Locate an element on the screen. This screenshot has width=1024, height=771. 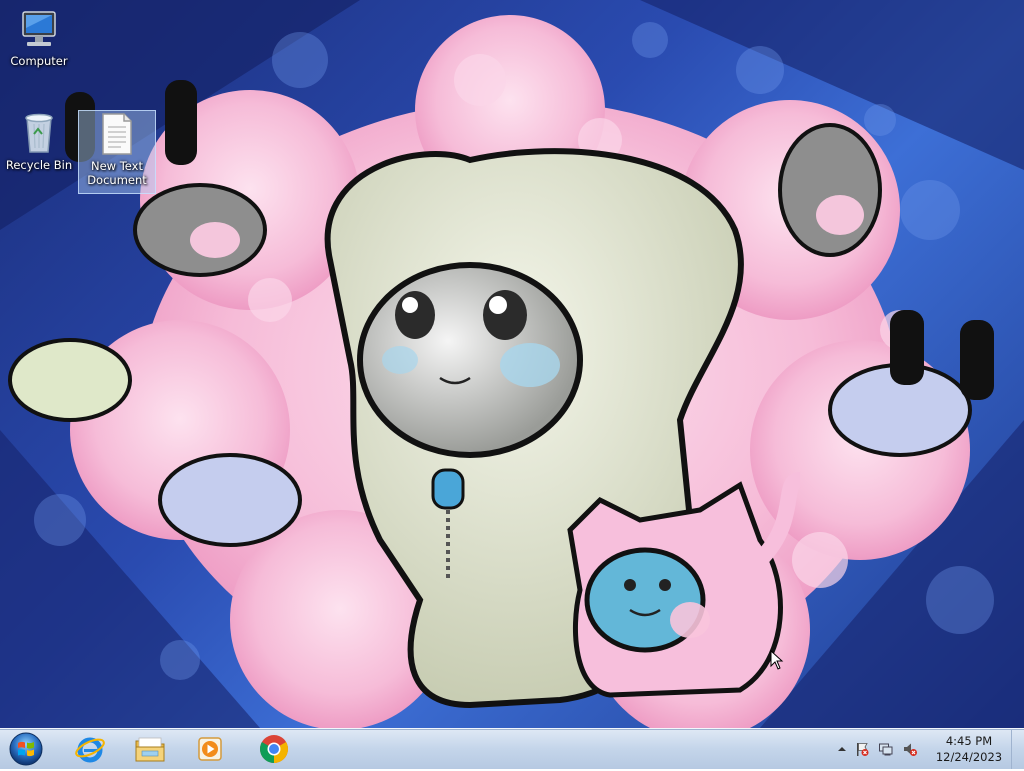
desktop-icon-recycle-bin: Recycle Bin is located at coordinates (39, 141).